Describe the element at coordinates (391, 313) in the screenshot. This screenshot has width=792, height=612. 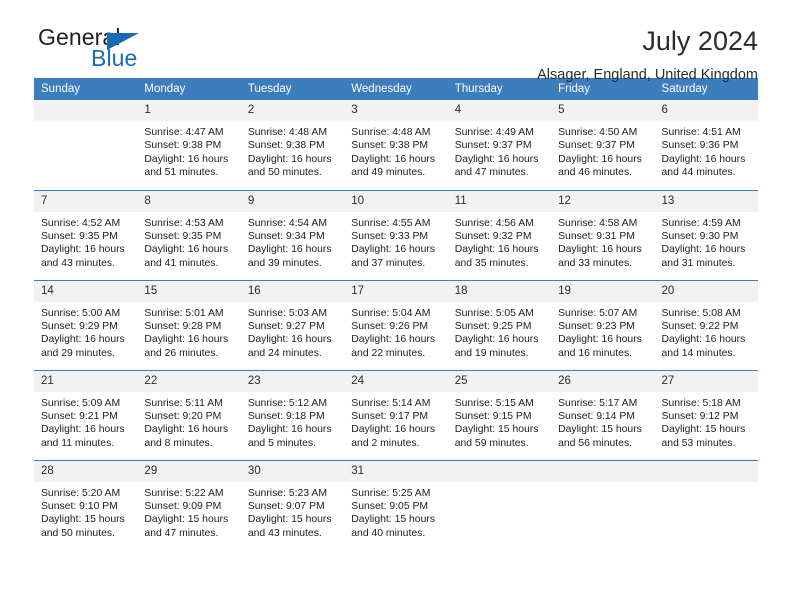
I see `sunrise-text: Sunrise: 5:04 AM` at that location.